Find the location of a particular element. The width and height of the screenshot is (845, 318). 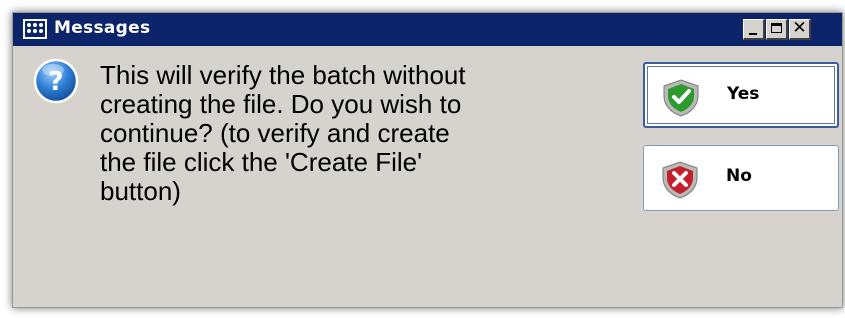

maximize-icon is located at coordinates (776, 28).